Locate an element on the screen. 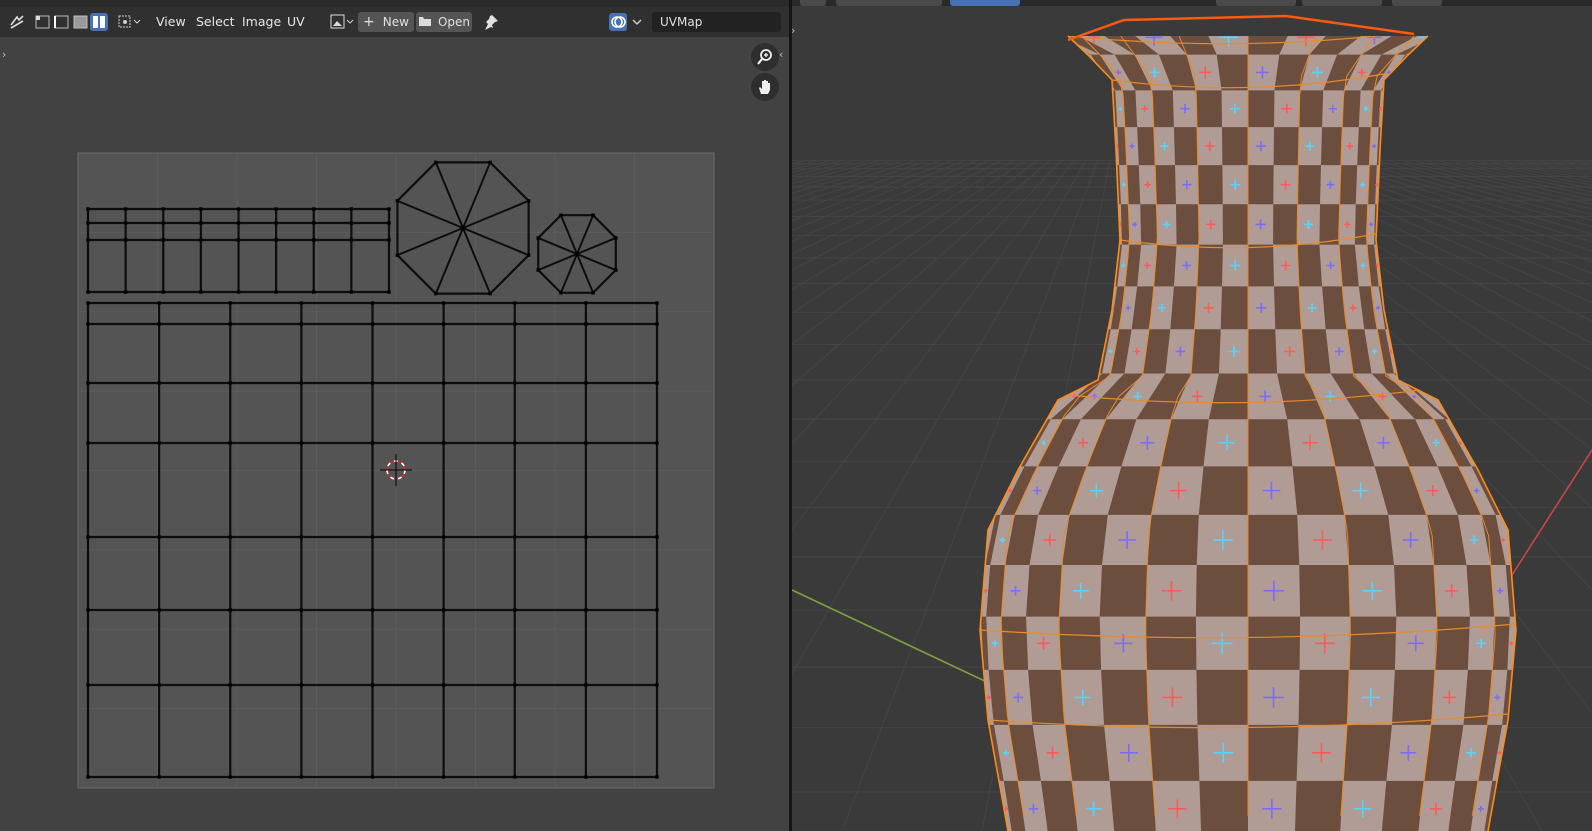 The height and width of the screenshot is (831, 1592). toolbar-expand-arrow: › is located at coordinates (4, 54).